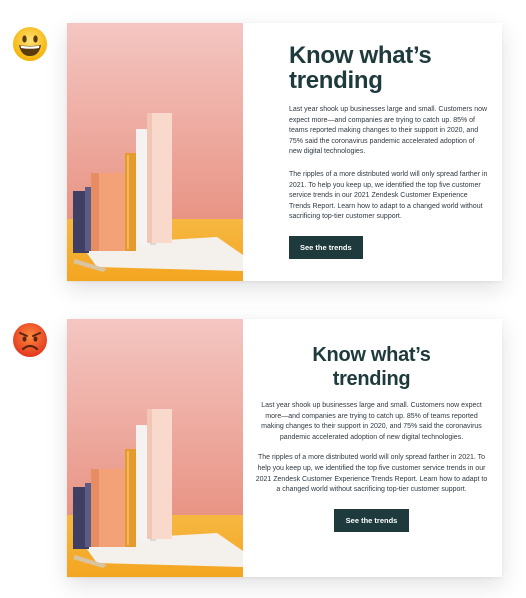 The image size is (526, 598). I want to click on grinning-face-icon, so click(30, 44).